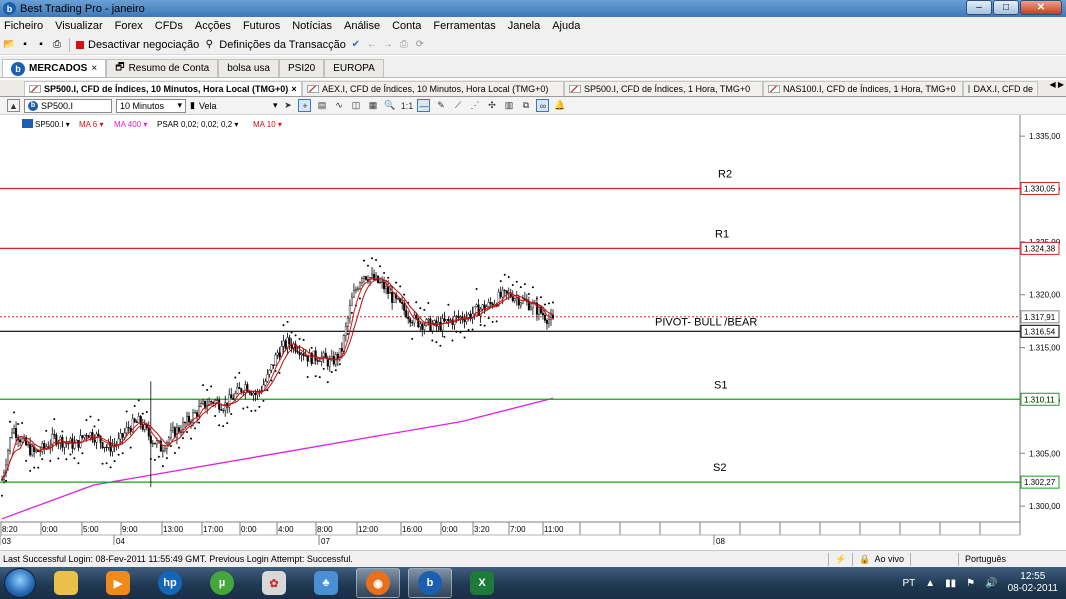 Image resolution: width=1066 pixels, height=599 pixels. What do you see at coordinates (197, 124) in the screenshot?
I see `legend-psar: PSAR 0,02; 0,02; 0,2 ▾` at bounding box center [197, 124].